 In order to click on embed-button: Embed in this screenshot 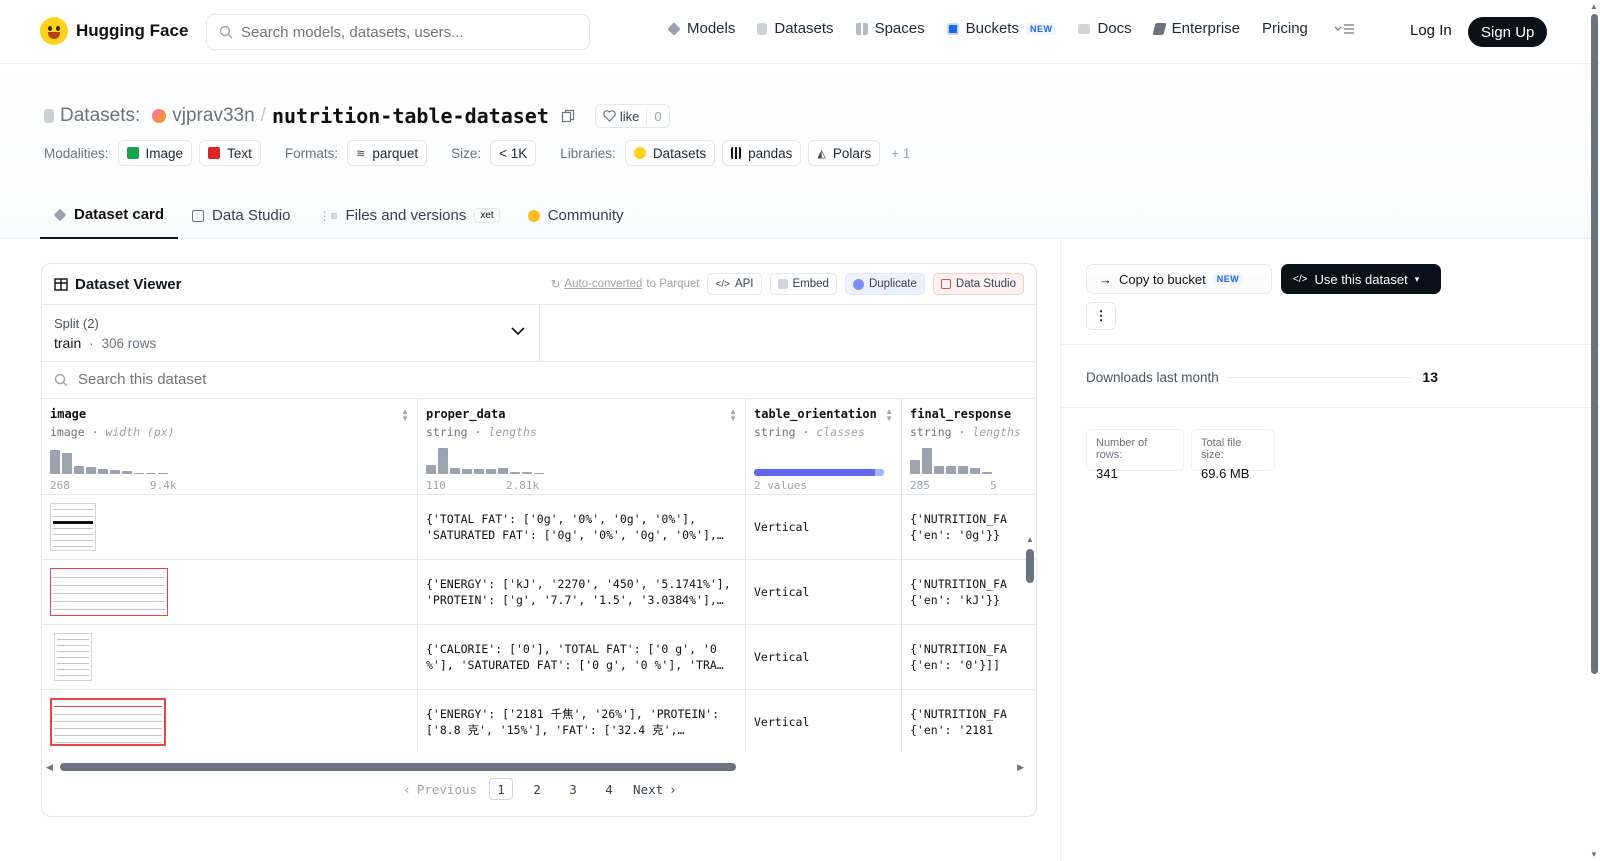, I will do `click(803, 284)`.